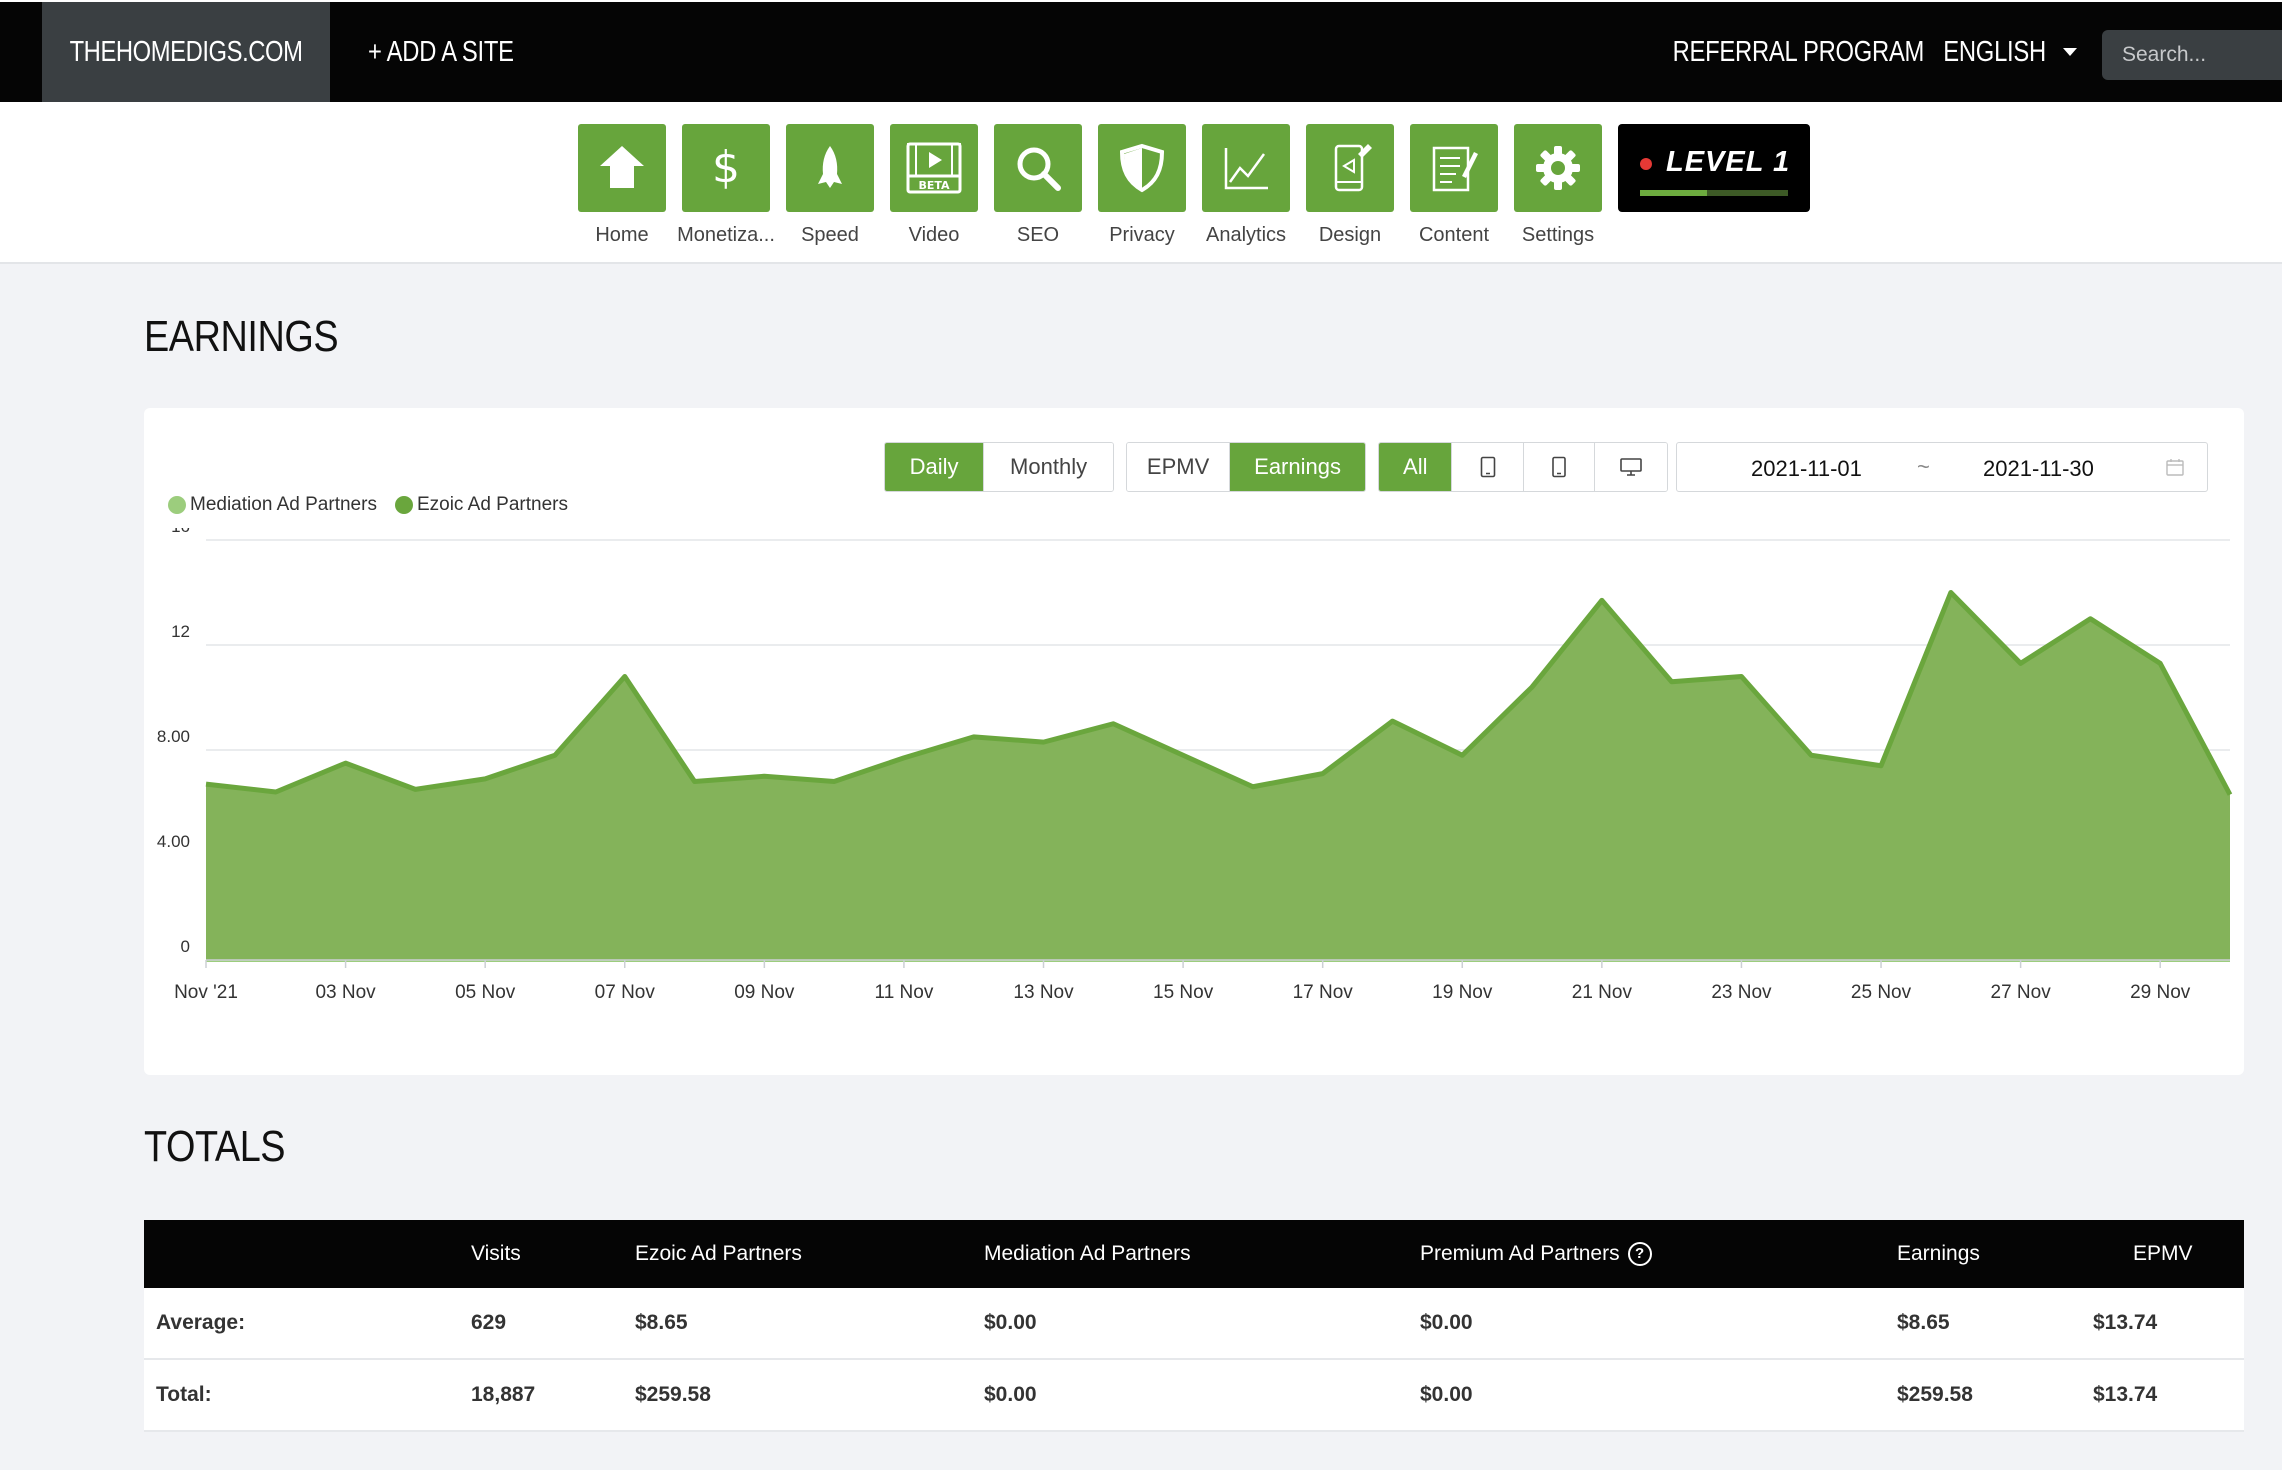 The width and height of the screenshot is (2282, 1470). What do you see at coordinates (1179, 467) in the screenshot?
I see `epmv-button: EPMV` at bounding box center [1179, 467].